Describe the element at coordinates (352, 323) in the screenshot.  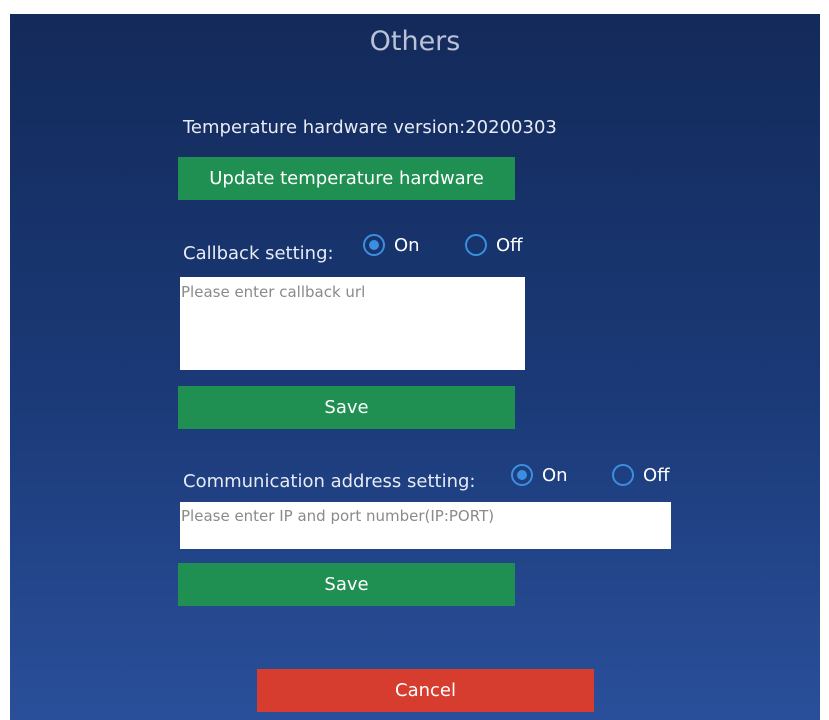
I see `callback-url-input` at that location.